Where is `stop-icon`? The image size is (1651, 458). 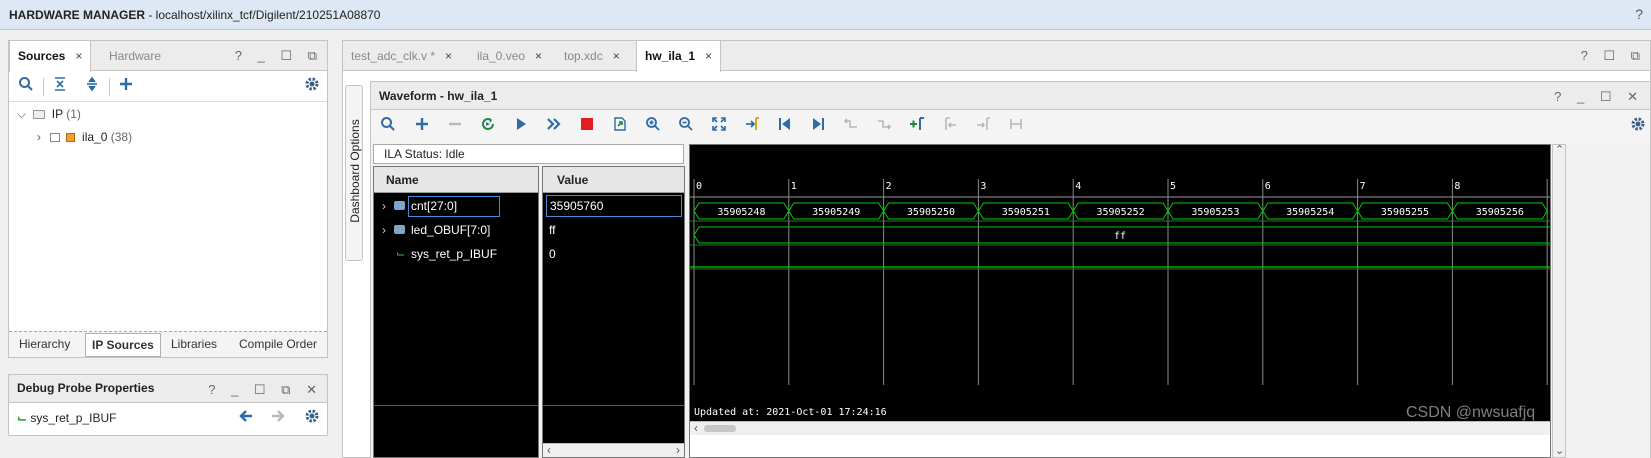 stop-icon is located at coordinates (587, 127).